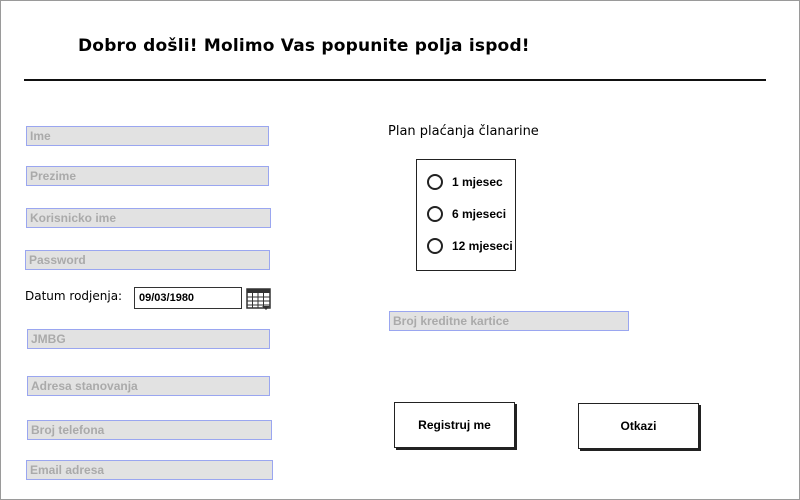 The width and height of the screenshot is (800, 500). What do you see at coordinates (148, 218) in the screenshot?
I see `username-input` at bounding box center [148, 218].